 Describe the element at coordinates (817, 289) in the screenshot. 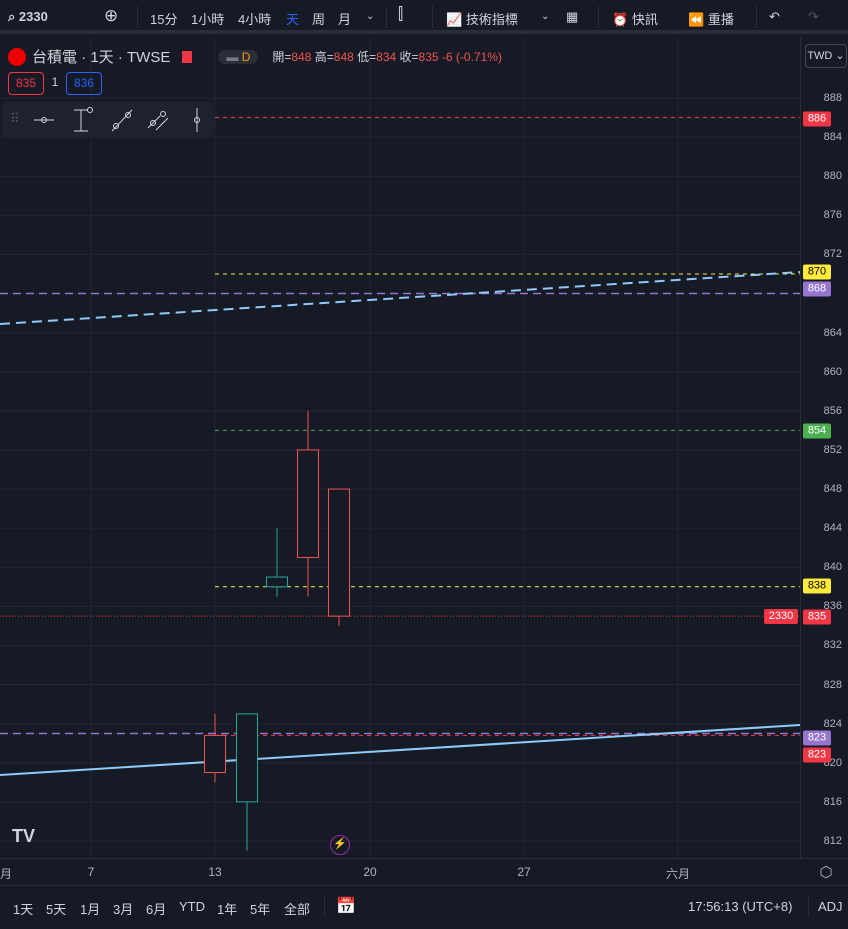

I see `price-tag: 868` at that location.